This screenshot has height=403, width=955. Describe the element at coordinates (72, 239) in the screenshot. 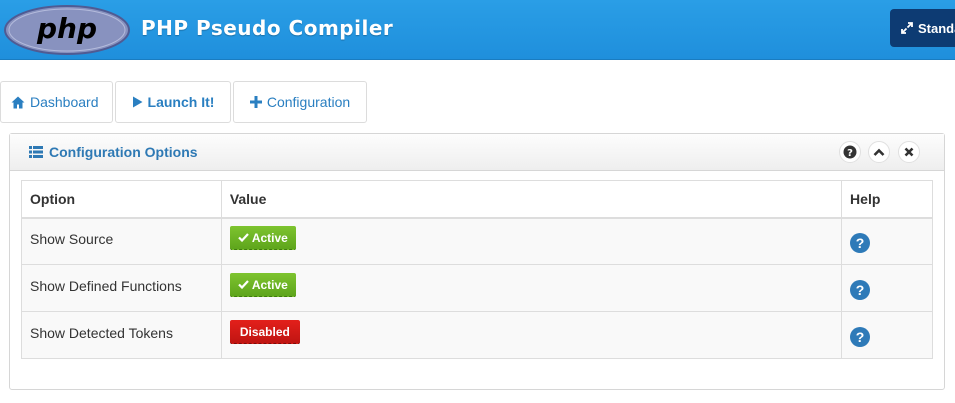

I see `option-name: Show Source` at that location.